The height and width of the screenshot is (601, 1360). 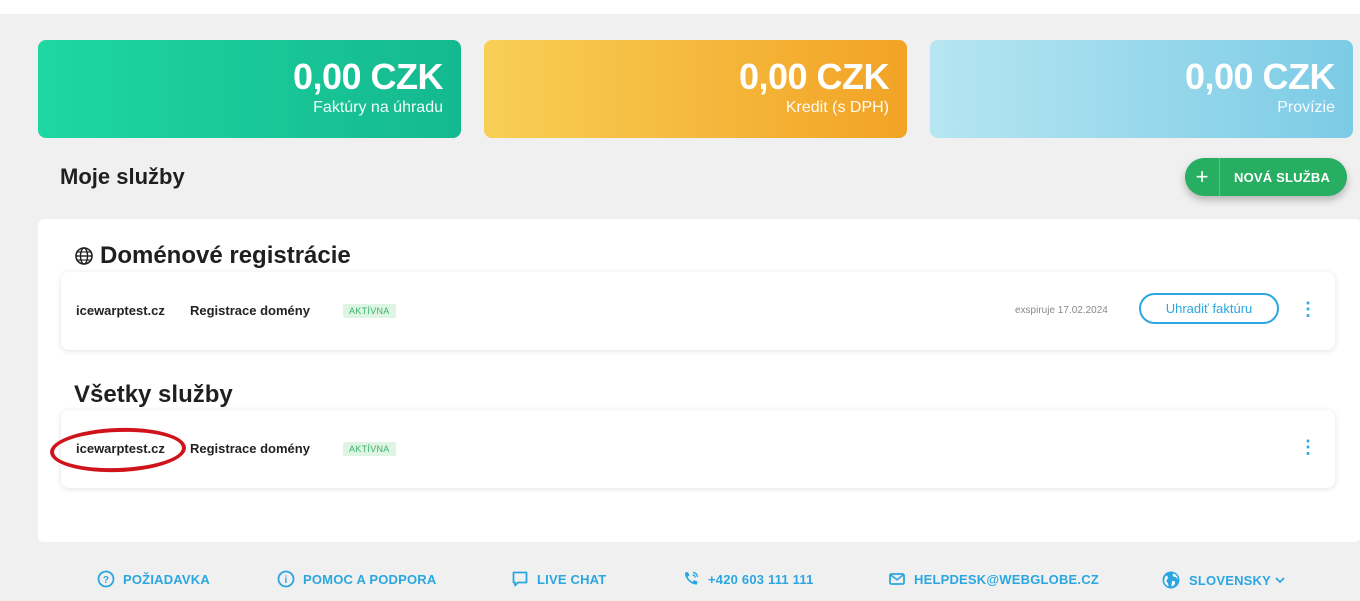 I want to click on footer-help-label: POMOC A PODPORA, so click(x=370, y=579).